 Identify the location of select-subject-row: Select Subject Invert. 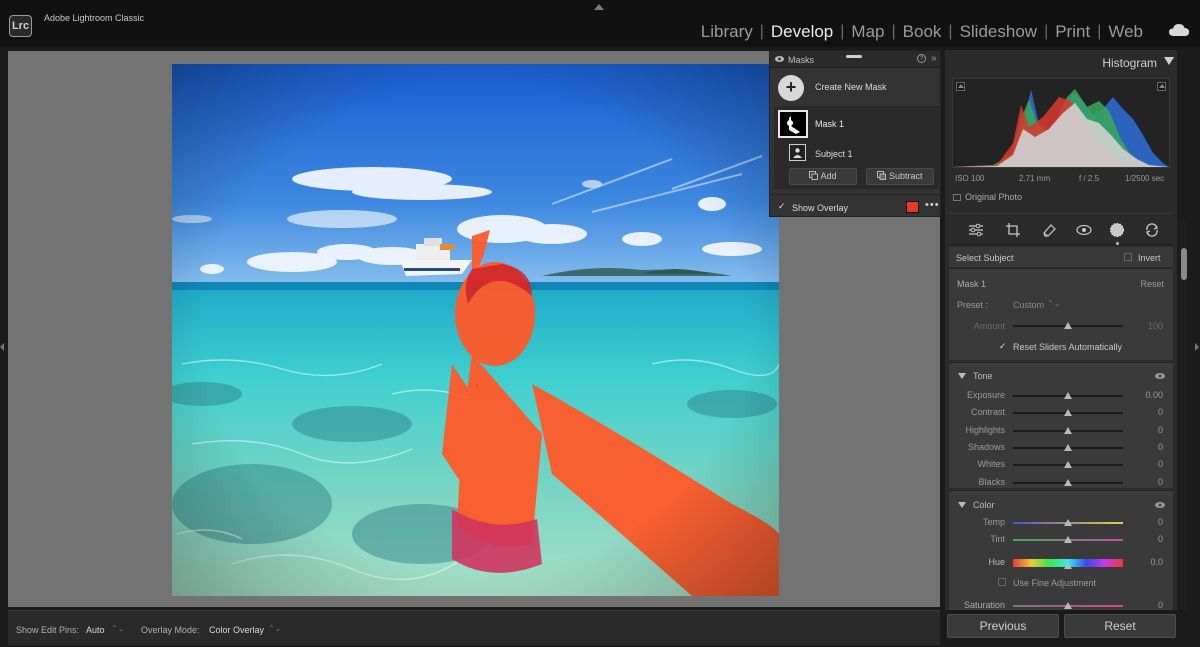
(1061, 257).